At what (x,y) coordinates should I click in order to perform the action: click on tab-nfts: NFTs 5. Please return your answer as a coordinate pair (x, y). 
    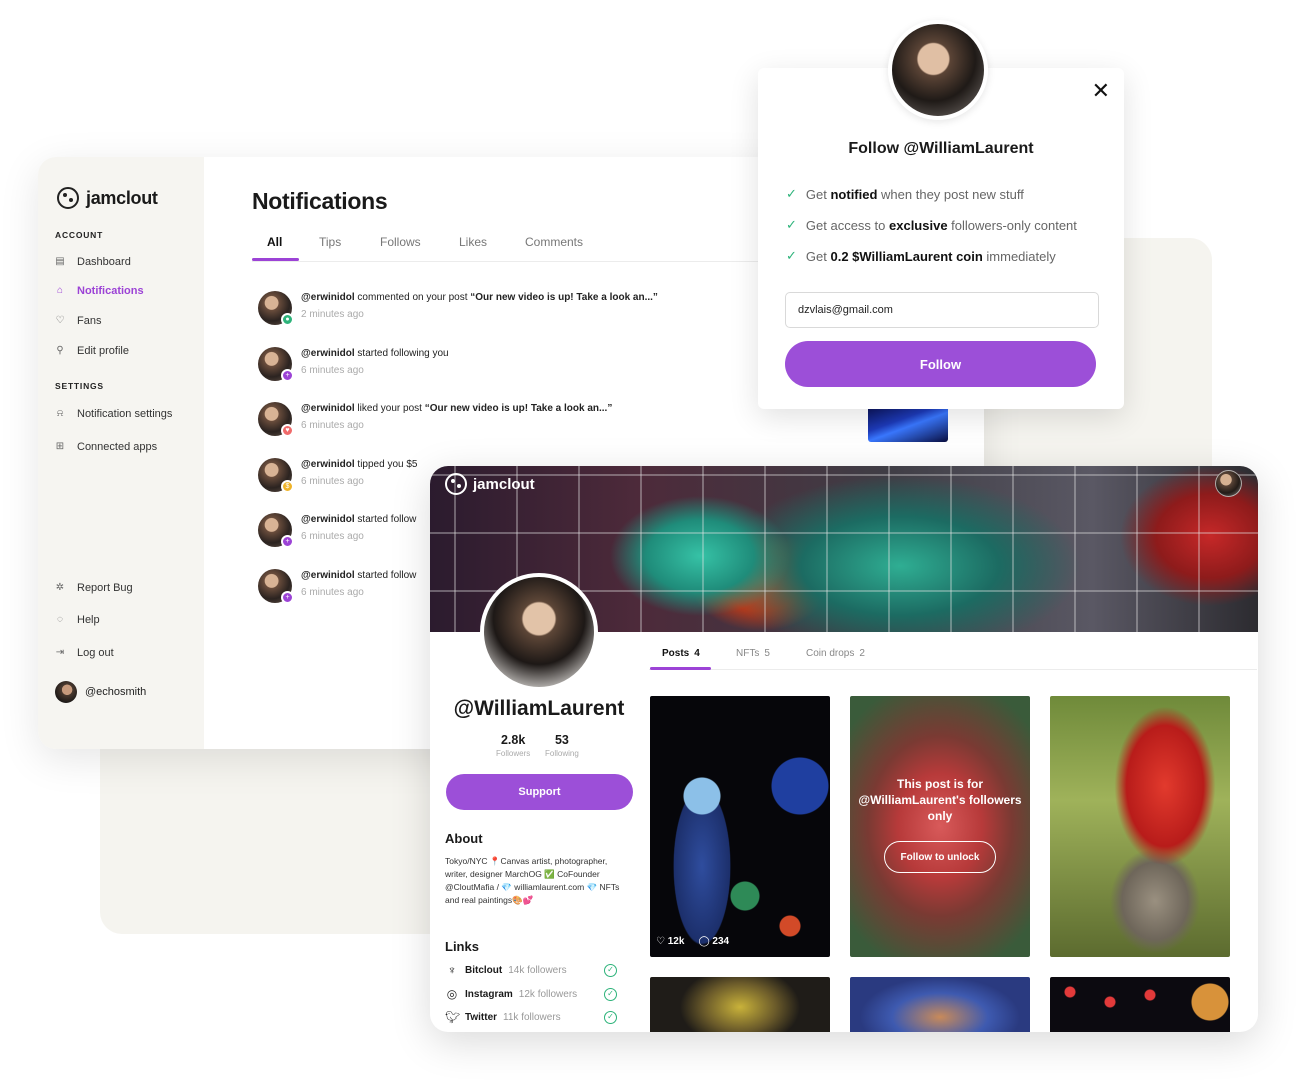
    Looking at the image, I should click on (753, 653).